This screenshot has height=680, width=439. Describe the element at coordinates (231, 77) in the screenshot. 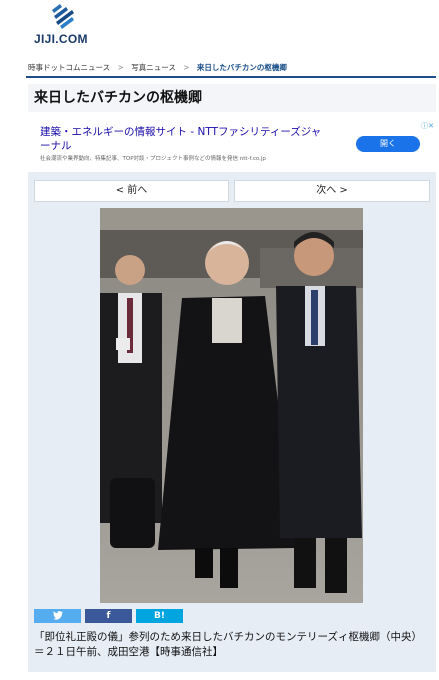

I see `header-divider` at that location.